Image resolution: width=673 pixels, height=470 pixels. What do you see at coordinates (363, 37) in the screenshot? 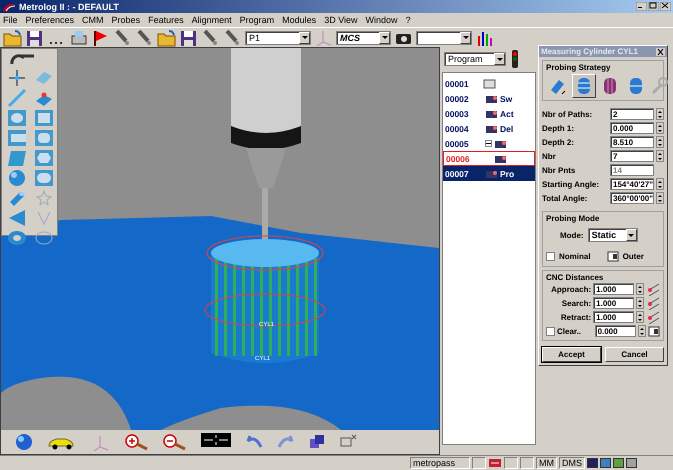
I see `frame-select: MCS` at bounding box center [363, 37].